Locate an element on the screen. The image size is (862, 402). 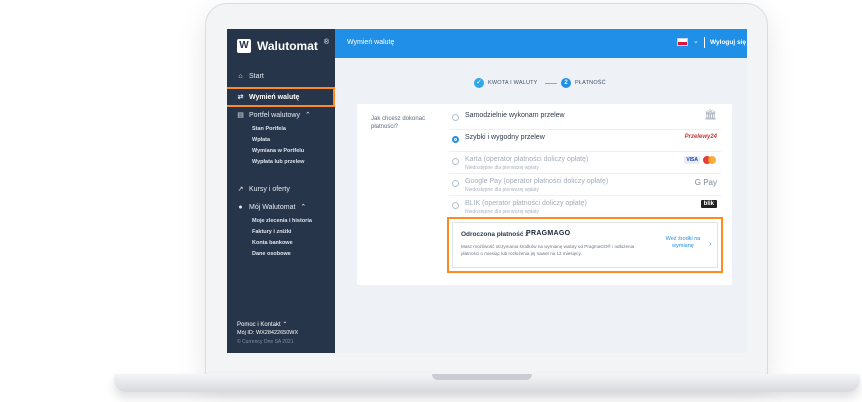
sidebar-subitem: Faktury i zniżki is located at coordinates (271, 232).